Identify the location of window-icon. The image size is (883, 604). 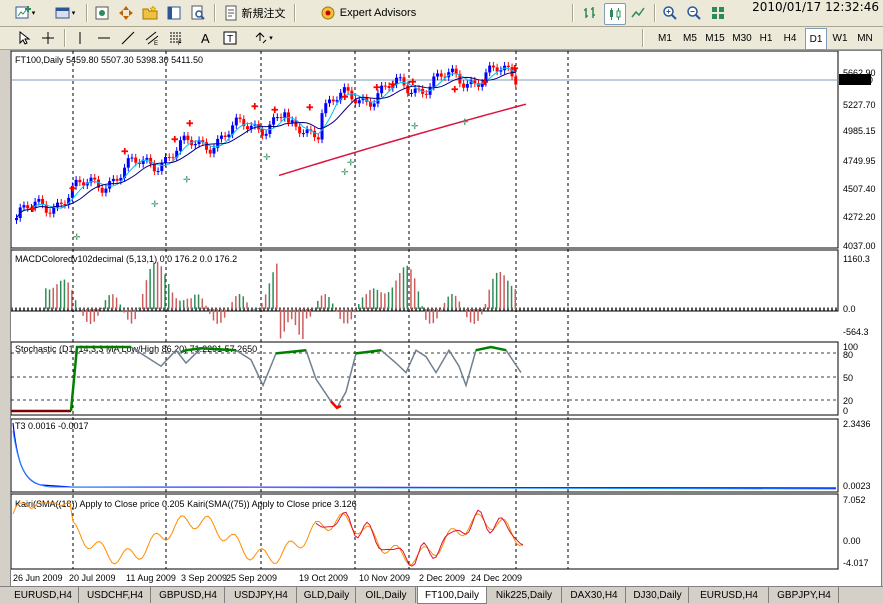
(174, 13).